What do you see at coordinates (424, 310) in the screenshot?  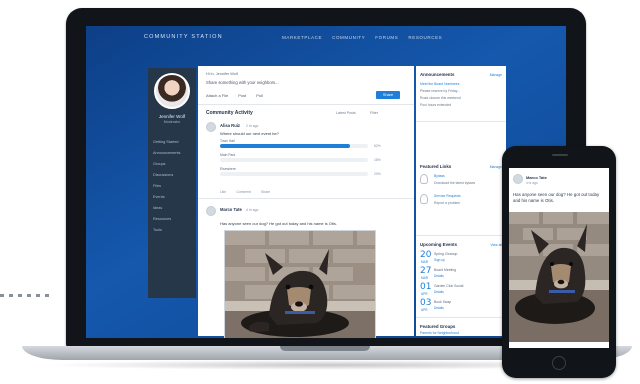 I see `event-month: APR` at bounding box center [424, 310].